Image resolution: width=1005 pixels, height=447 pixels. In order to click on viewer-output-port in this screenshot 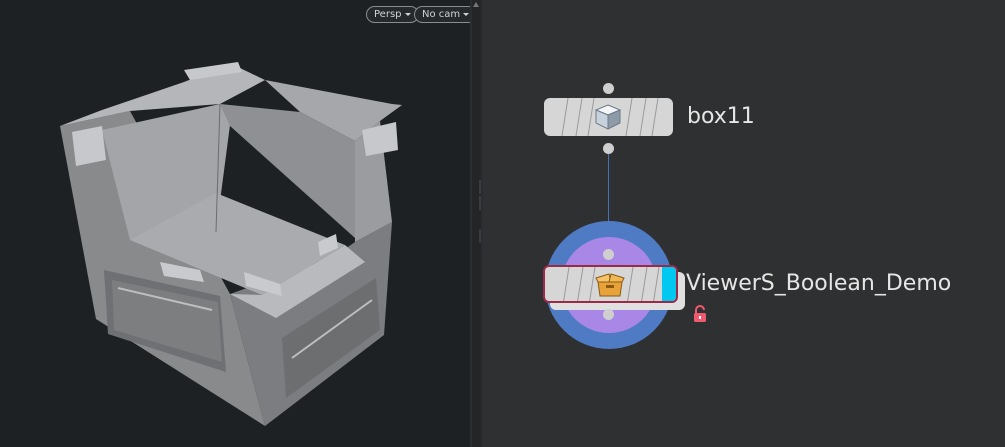, I will do `click(608, 314)`.